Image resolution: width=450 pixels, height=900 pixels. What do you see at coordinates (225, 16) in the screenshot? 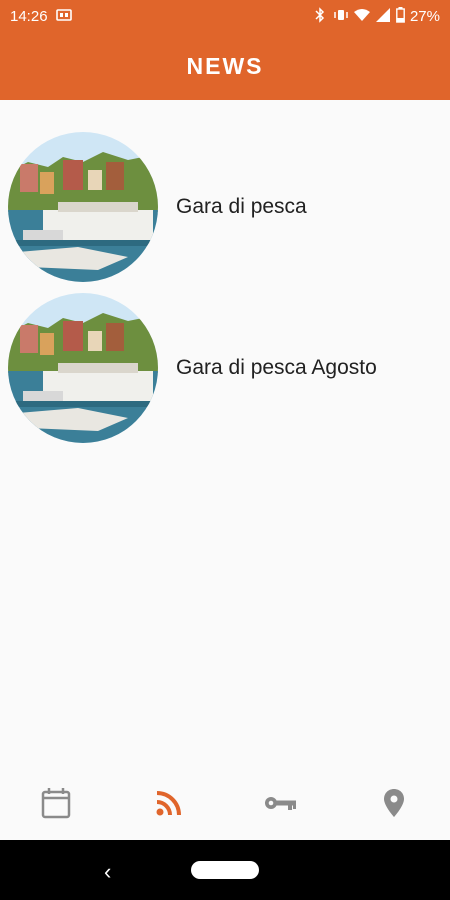
I see `status-bar: 14:26 27%` at bounding box center [225, 16].